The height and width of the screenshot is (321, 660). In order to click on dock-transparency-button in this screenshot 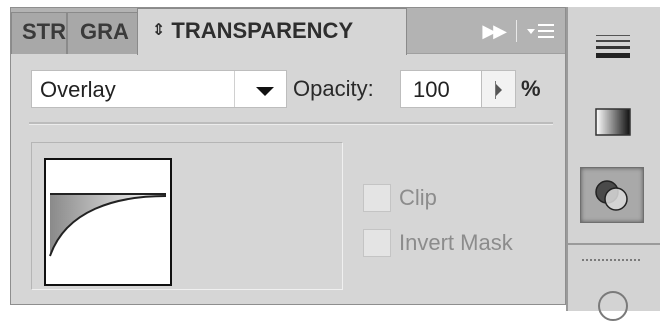, I will do `click(612, 195)`.